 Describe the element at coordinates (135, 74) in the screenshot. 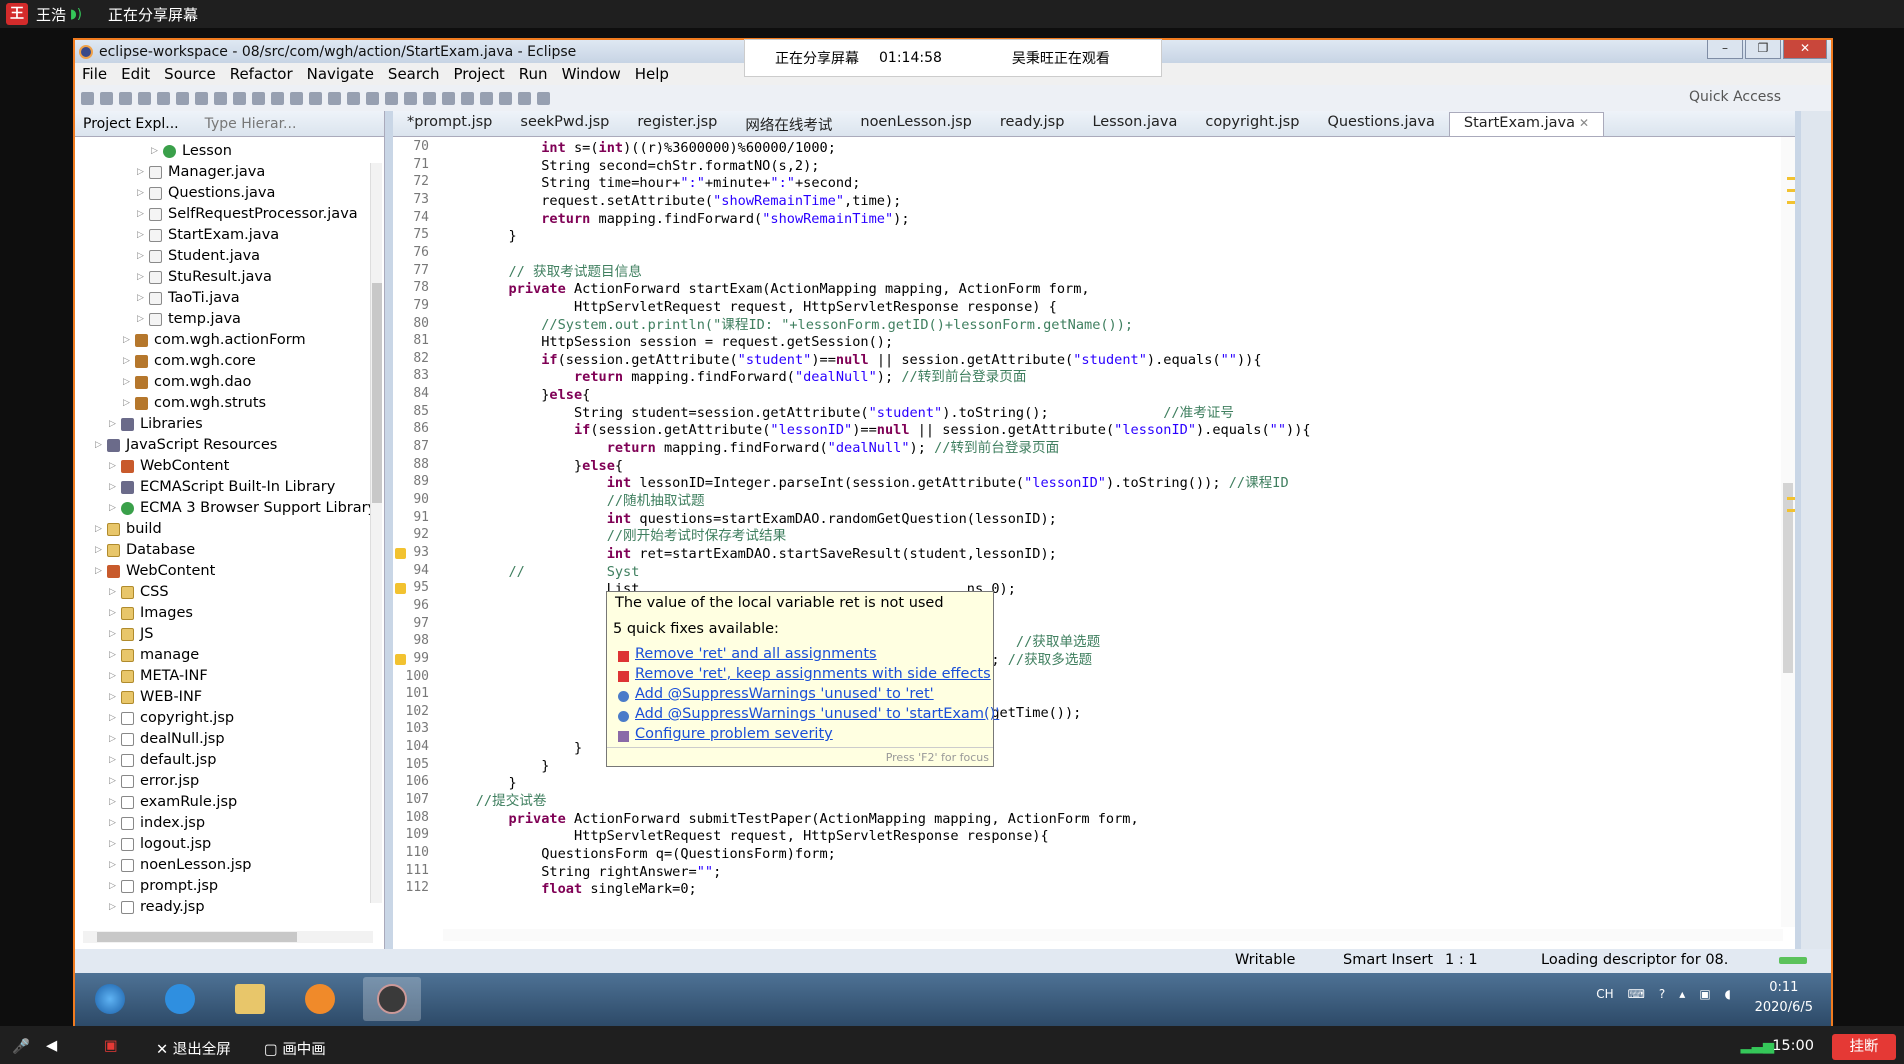

I see `menu-edit: Edit` at that location.